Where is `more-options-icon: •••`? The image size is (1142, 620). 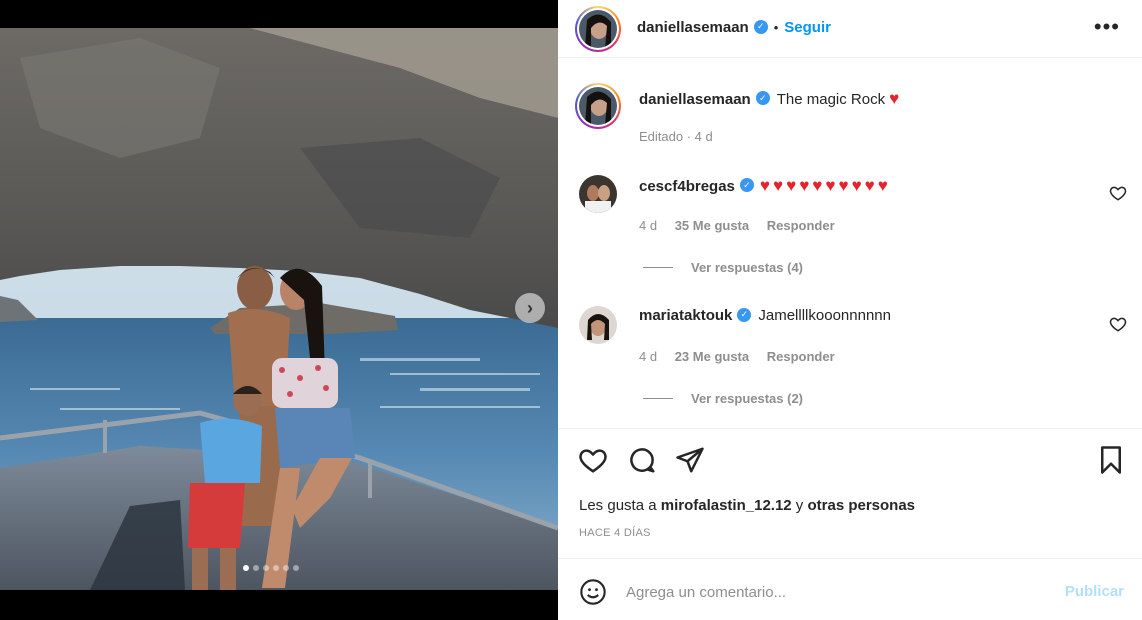
more-options-icon: ••• is located at coordinates (1107, 27).